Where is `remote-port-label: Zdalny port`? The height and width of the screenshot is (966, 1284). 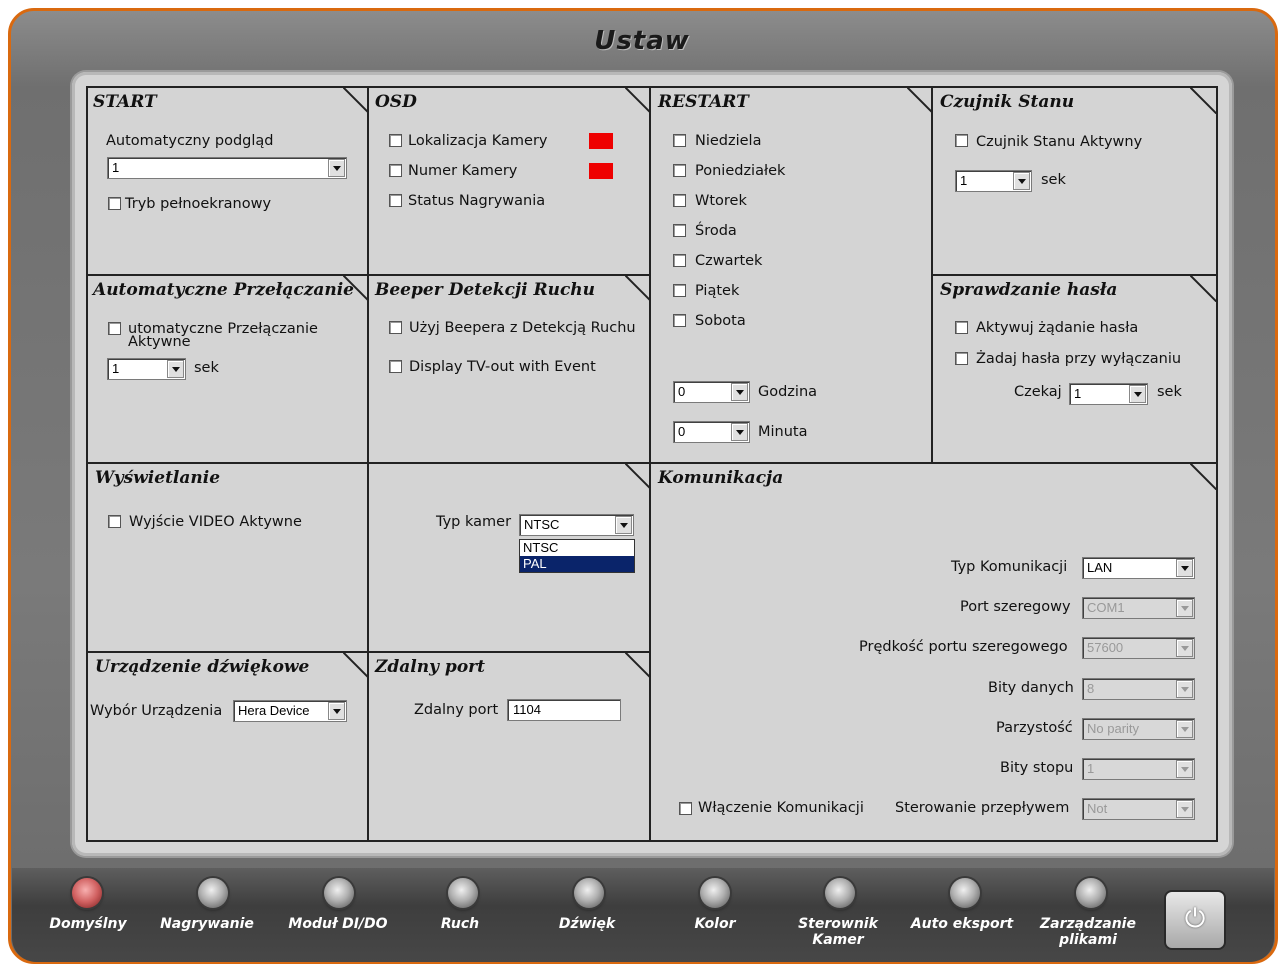
remote-port-label: Zdalny port is located at coordinates (456, 710).